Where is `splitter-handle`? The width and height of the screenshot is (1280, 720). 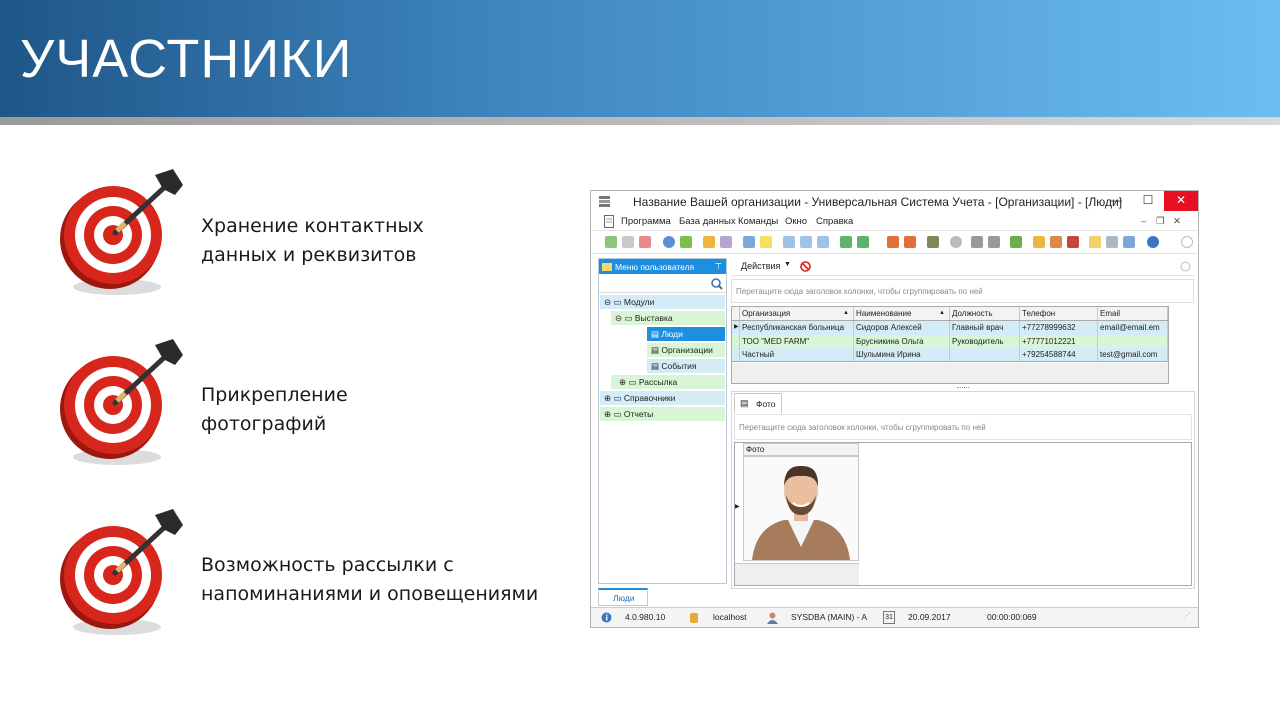 splitter-handle is located at coordinates (963, 388).